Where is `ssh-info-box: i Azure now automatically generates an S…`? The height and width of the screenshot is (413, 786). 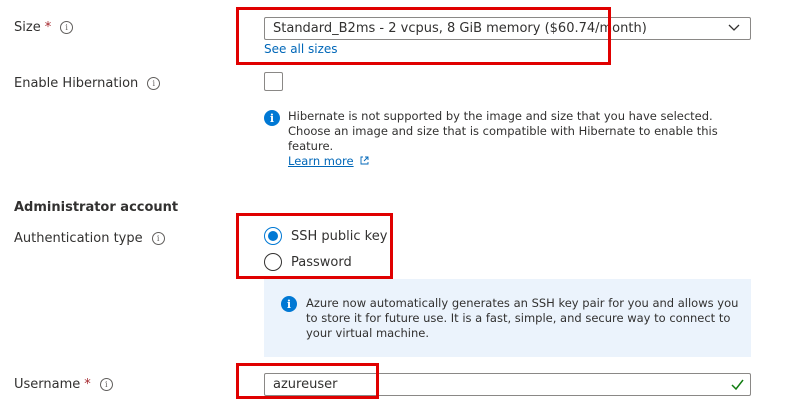
ssh-info-box: i Azure now automatically generates an S… is located at coordinates (507, 318).